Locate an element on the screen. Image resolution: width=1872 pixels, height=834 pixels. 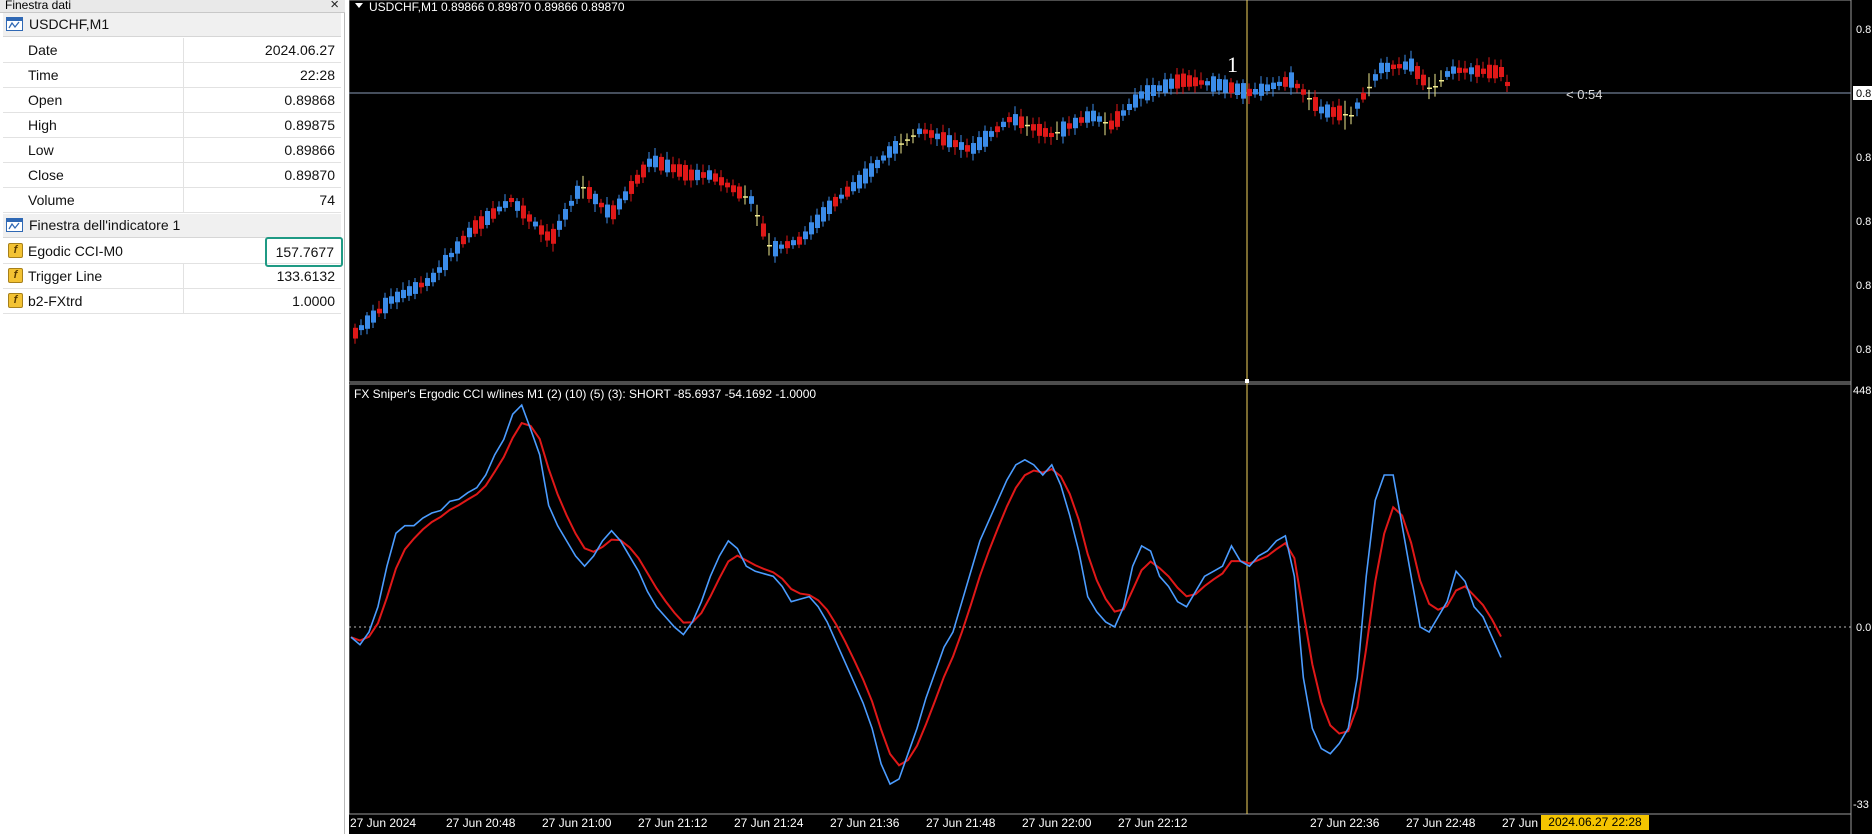
custom-indicator-icon: f is located at coordinates (15, 250).